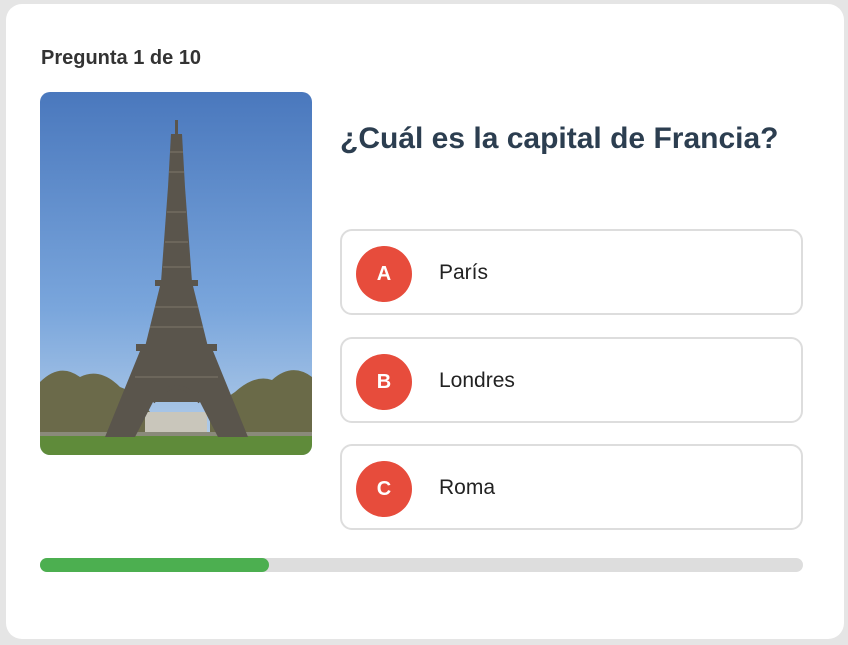 The height and width of the screenshot is (645, 848). Describe the element at coordinates (477, 380) in the screenshot. I see `option-text: Londres` at that location.